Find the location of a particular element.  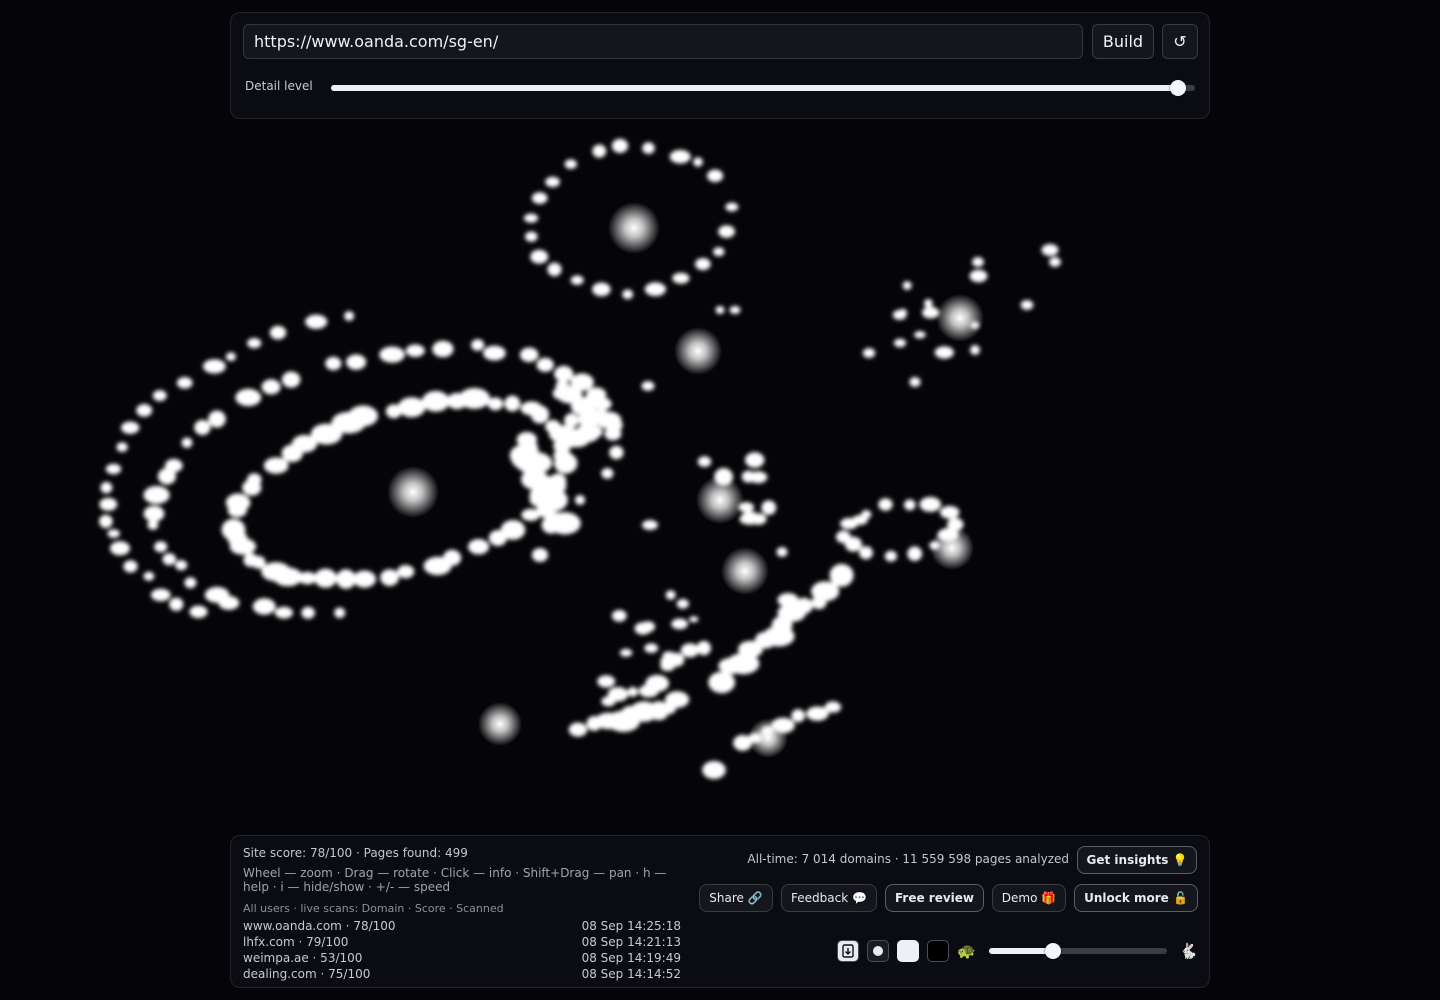

share-button: Share 🔗 is located at coordinates (736, 898).